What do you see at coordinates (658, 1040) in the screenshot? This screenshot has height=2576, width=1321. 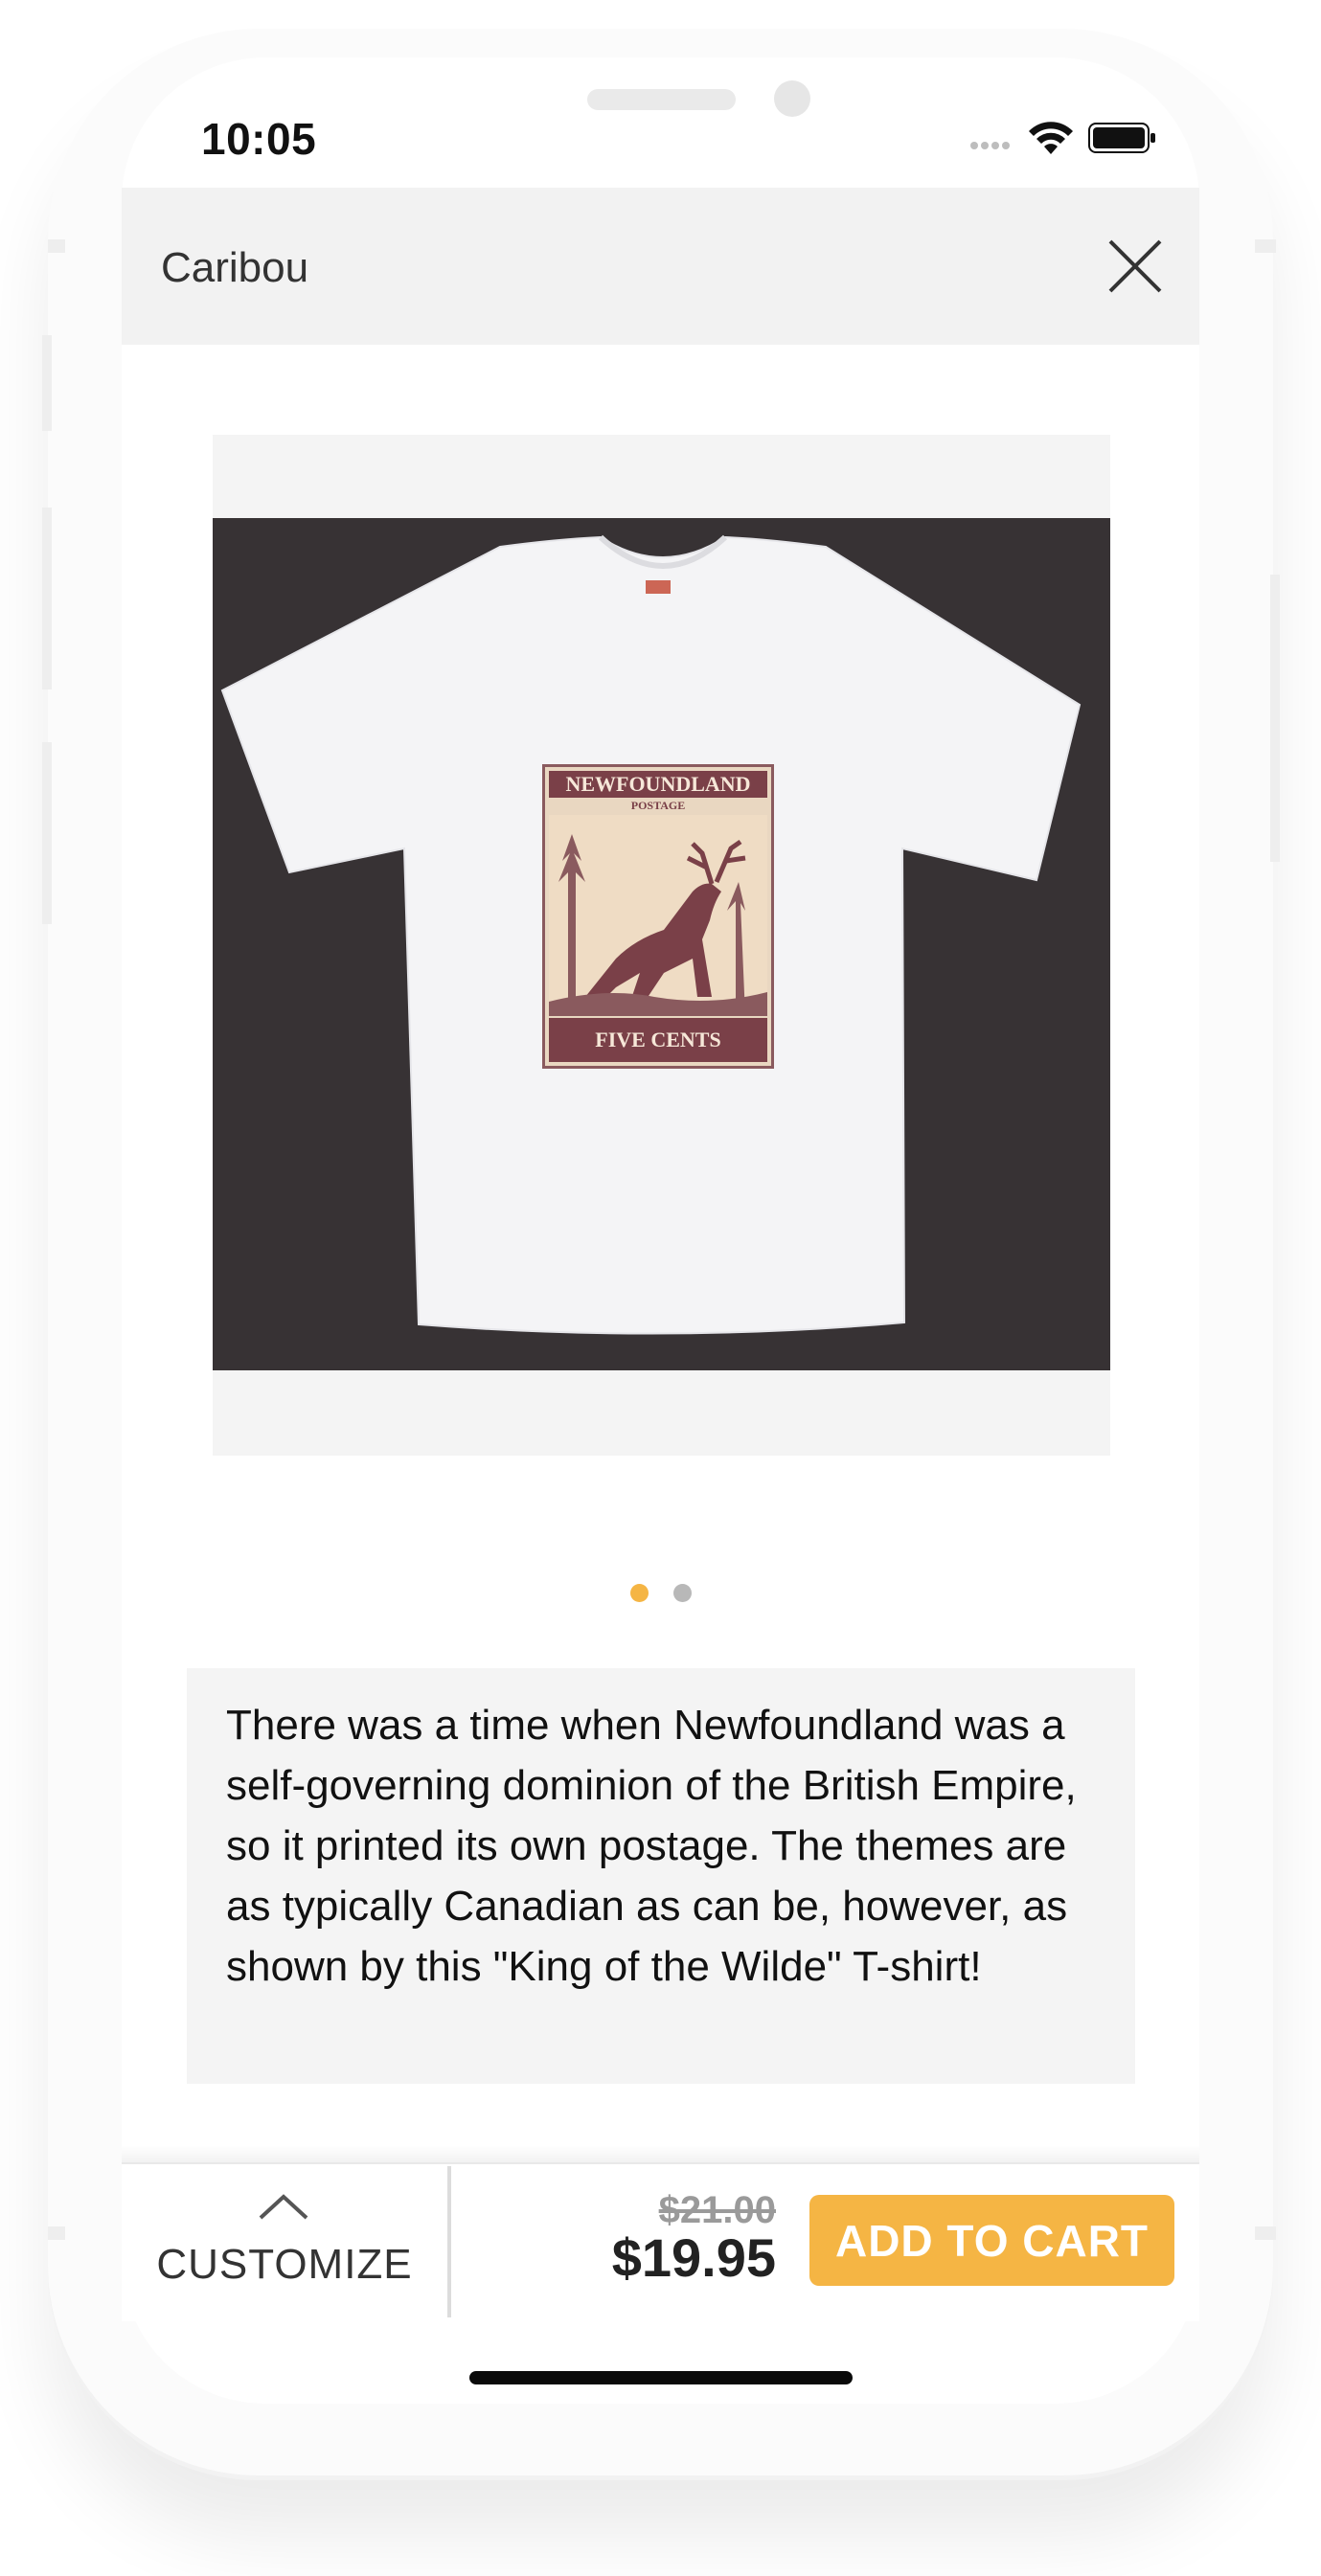 I see `stamp-bottom-text: FIVE CENTS` at bounding box center [658, 1040].